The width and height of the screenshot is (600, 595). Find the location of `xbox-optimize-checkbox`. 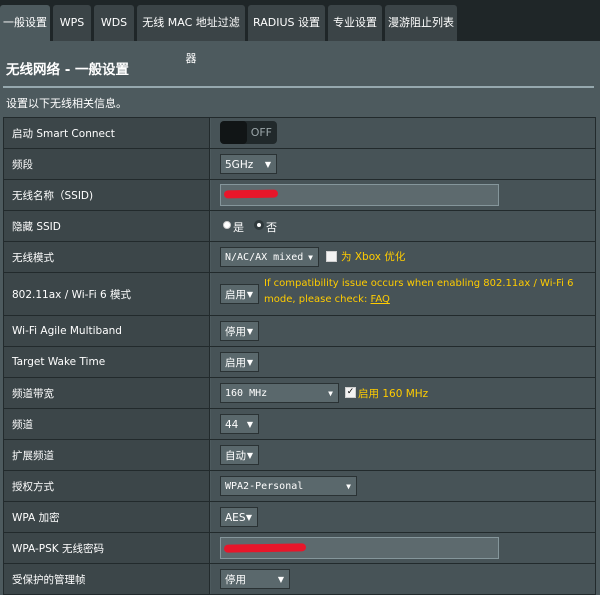

xbox-optimize-checkbox is located at coordinates (331, 256).